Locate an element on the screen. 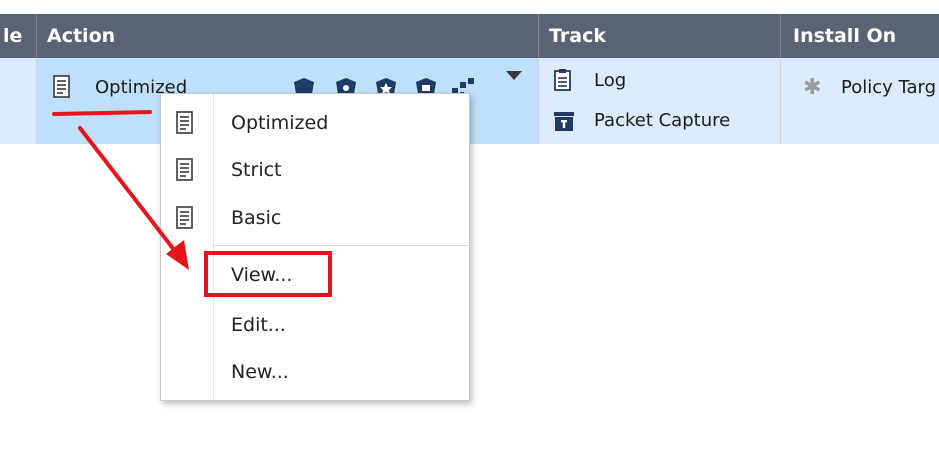 Image resolution: width=939 pixels, height=452 pixels. annotation-overlay is located at coordinates (120, 190).